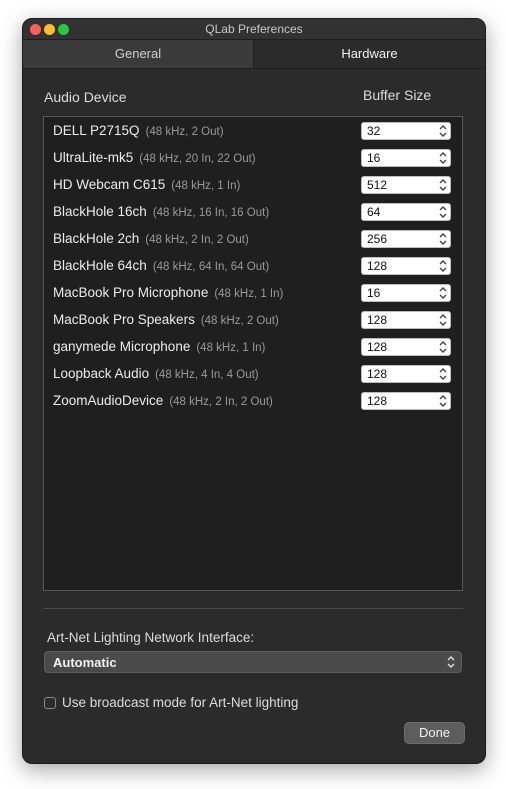  Describe the element at coordinates (253, 132) in the screenshot. I see `device-row: DELL P2715Q (48 kHz, 2 Out) 32` at that location.